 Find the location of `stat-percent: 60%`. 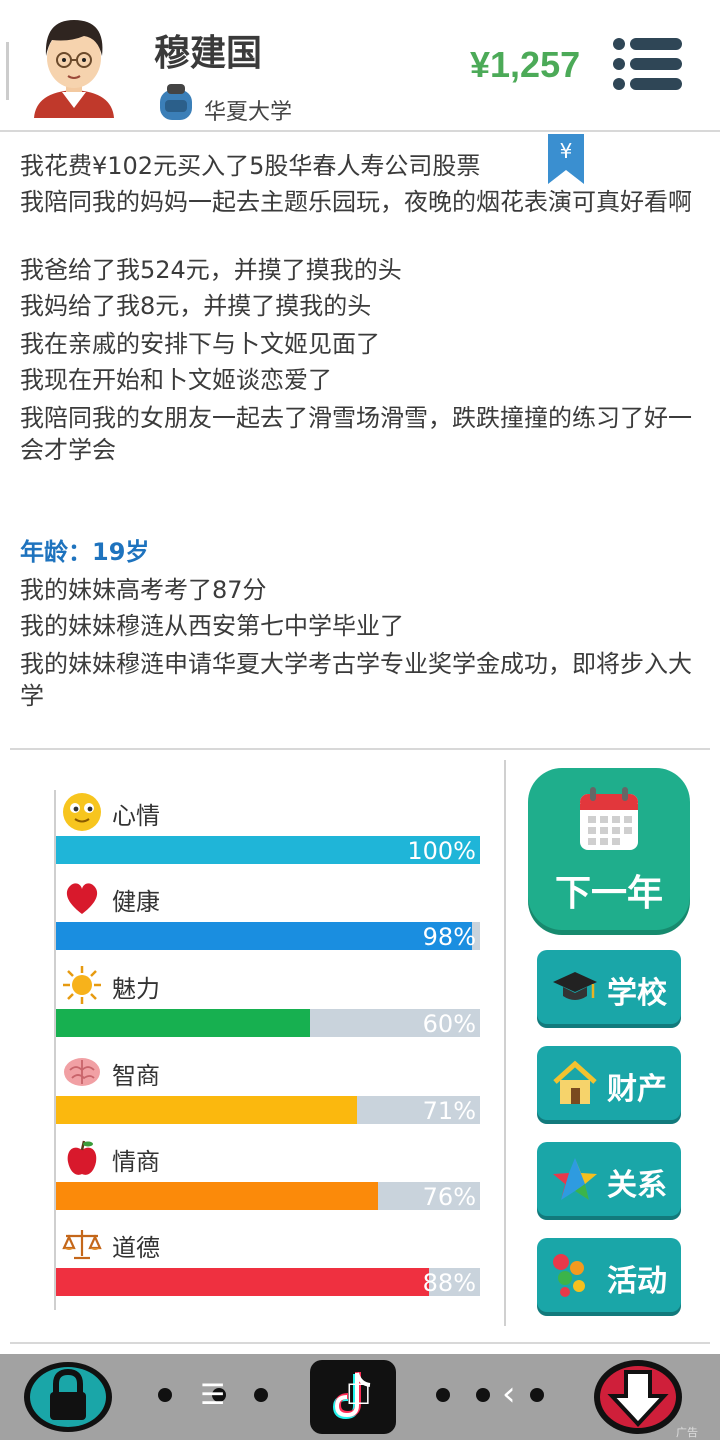

stat-percent: 60% is located at coordinates (449, 1024).